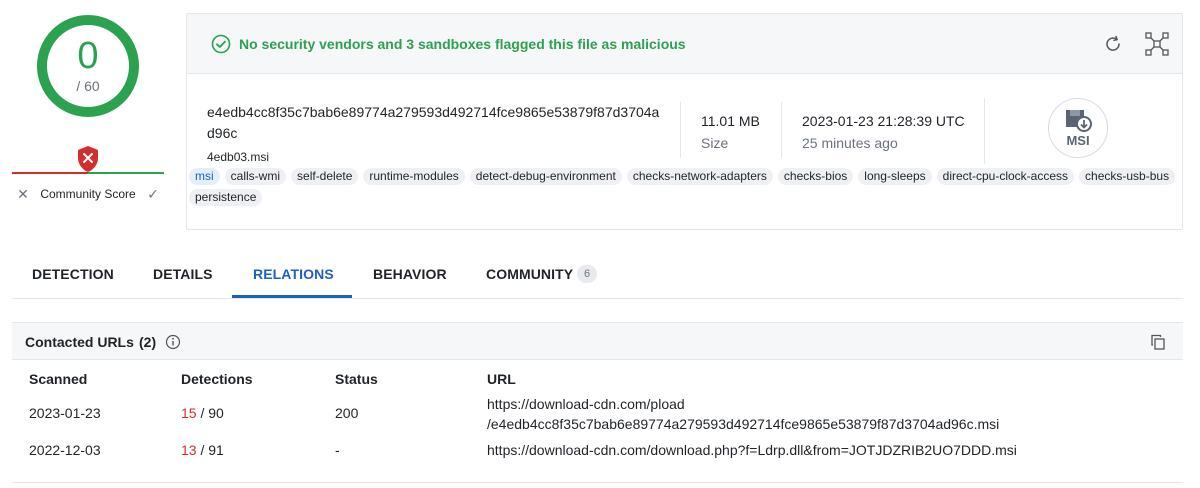  Describe the element at coordinates (586, 404) in the screenshot. I see `url-line: https://download-cdn.com/pload` at that location.